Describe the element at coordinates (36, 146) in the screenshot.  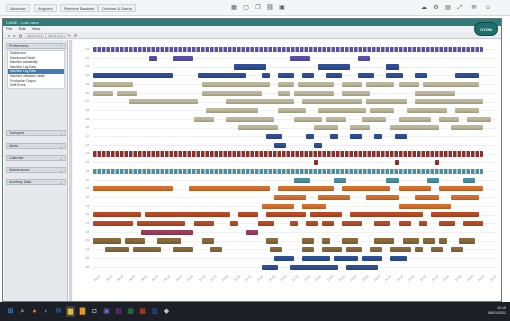
I see `section-alerts: Alerts ⌄` at that location.